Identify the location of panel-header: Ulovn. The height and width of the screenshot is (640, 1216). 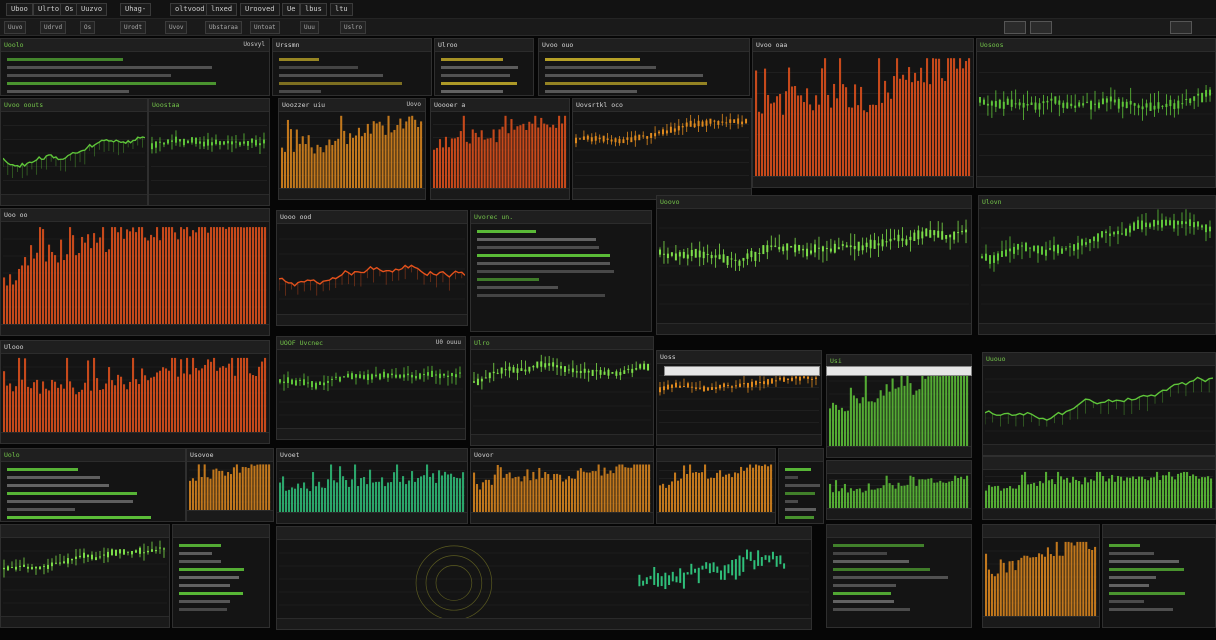
(1097, 202).